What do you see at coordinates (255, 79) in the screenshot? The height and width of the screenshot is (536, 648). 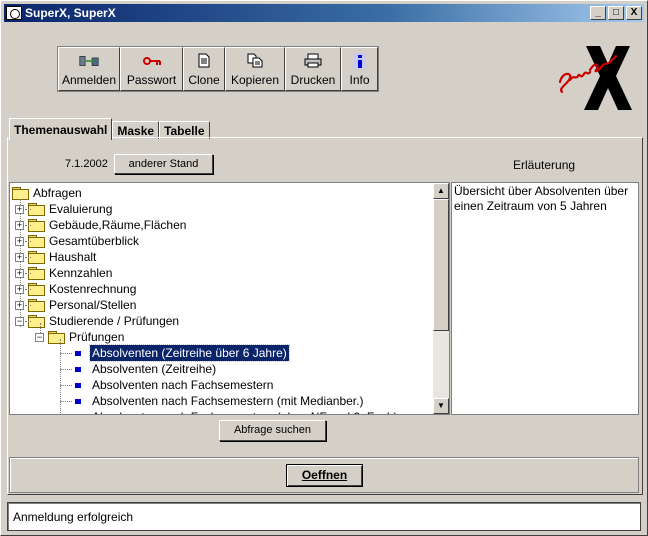 I see `copy-label: Kopieren` at bounding box center [255, 79].